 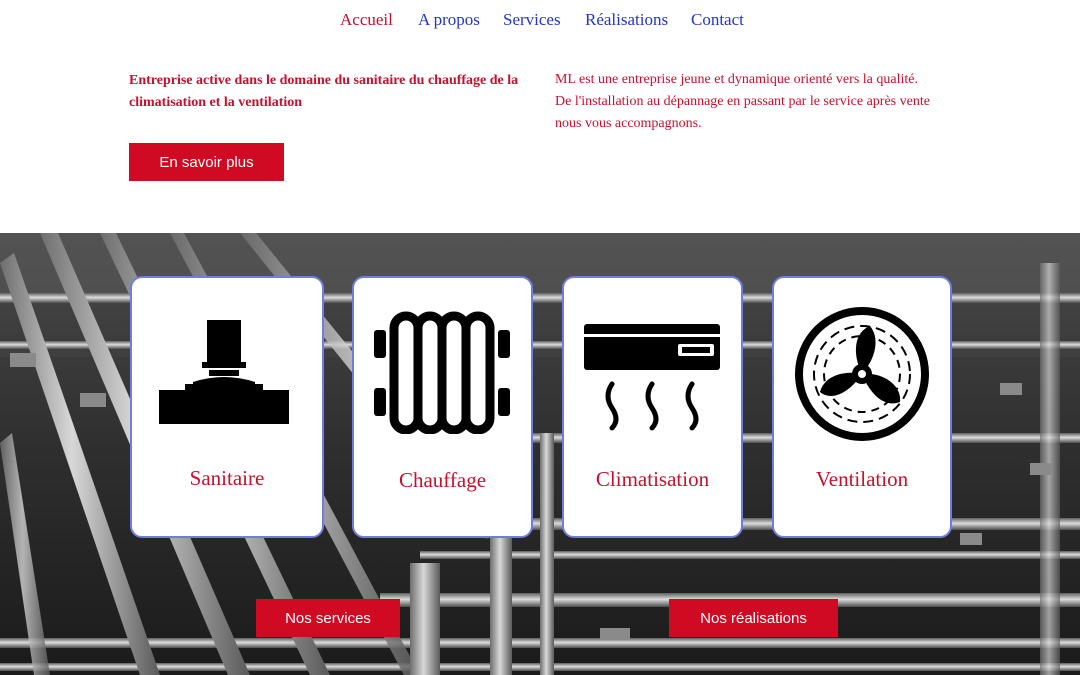 I want to click on our-services-button: Nos services, so click(x=328, y=618).